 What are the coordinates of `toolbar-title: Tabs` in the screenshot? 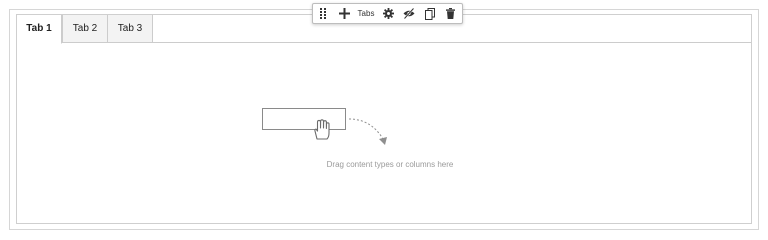 It's located at (366, 13).